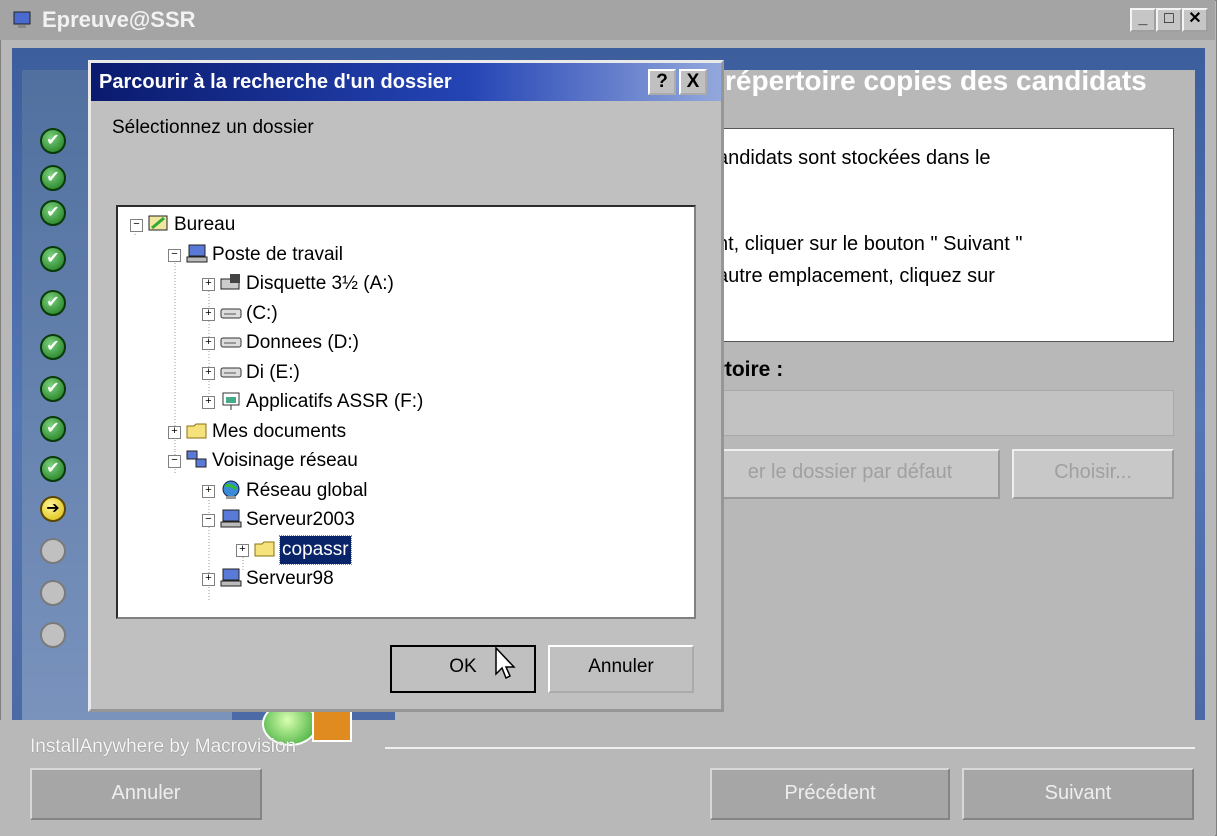 The image size is (1217, 836). What do you see at coordinates (854, 158) in the screenshot?
I see `info-line-1: andidats sont stockées dans le` at bounding box center [854, 158].